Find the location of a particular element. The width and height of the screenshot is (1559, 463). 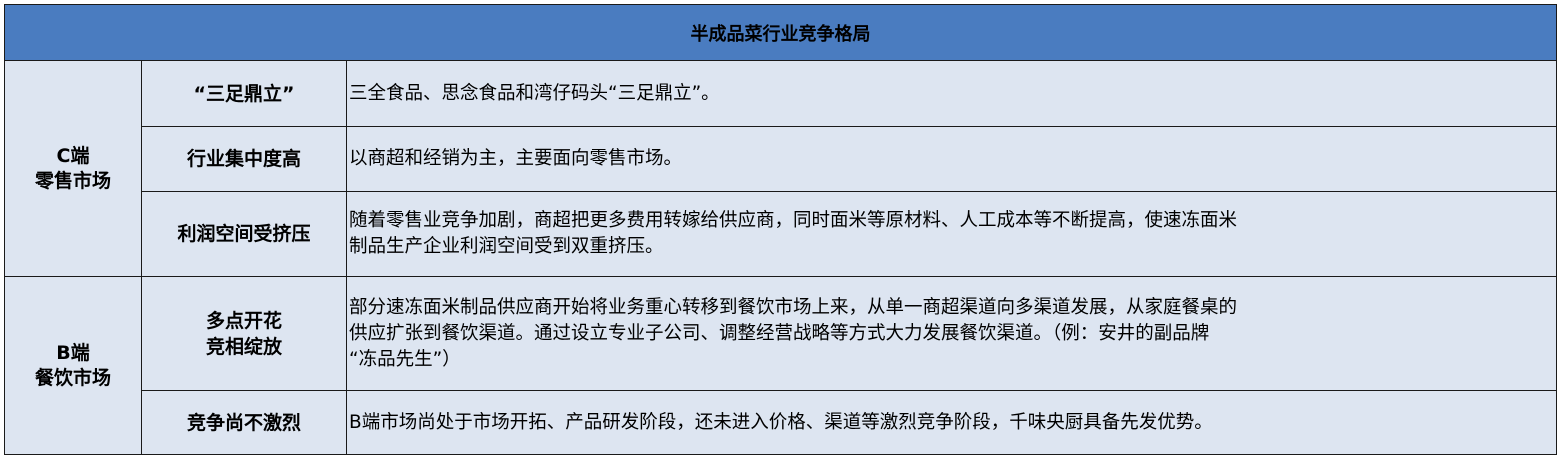

subcategory-cell: 行业集中度高 is located at coordinates (244, 159).